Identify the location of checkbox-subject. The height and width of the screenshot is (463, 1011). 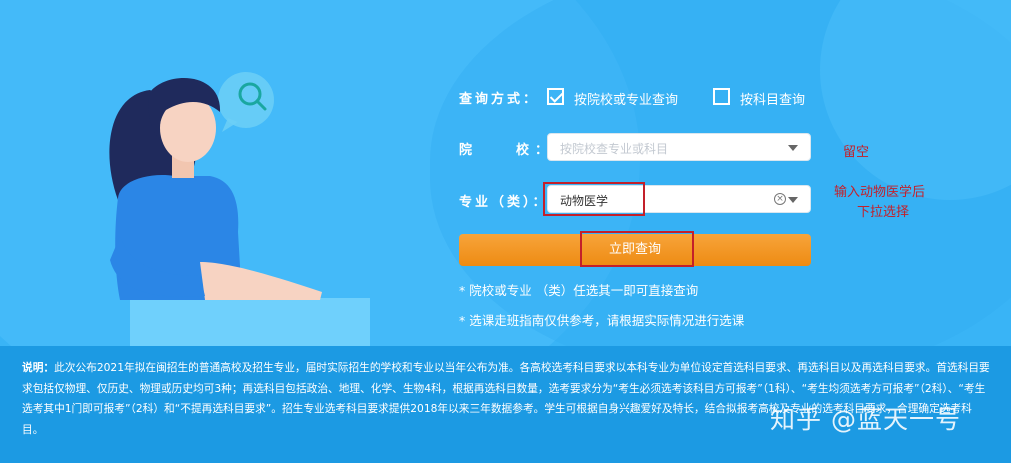
(721, 96).